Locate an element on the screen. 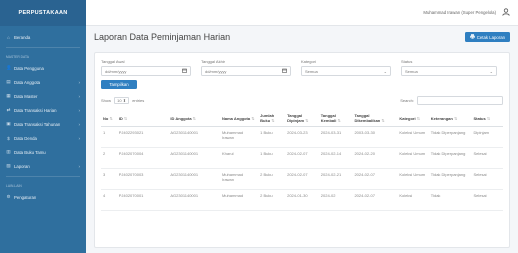 Image resolution: width=518 pixels, height=253 pixels. category-label: Kategori is located at coordinates (308, 61).